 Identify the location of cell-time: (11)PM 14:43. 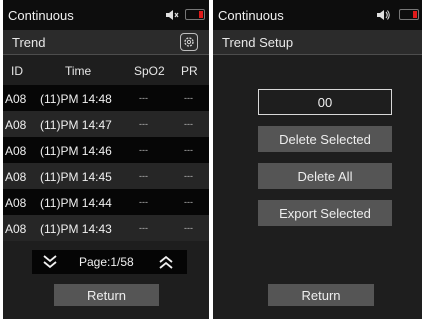
(76, 229).